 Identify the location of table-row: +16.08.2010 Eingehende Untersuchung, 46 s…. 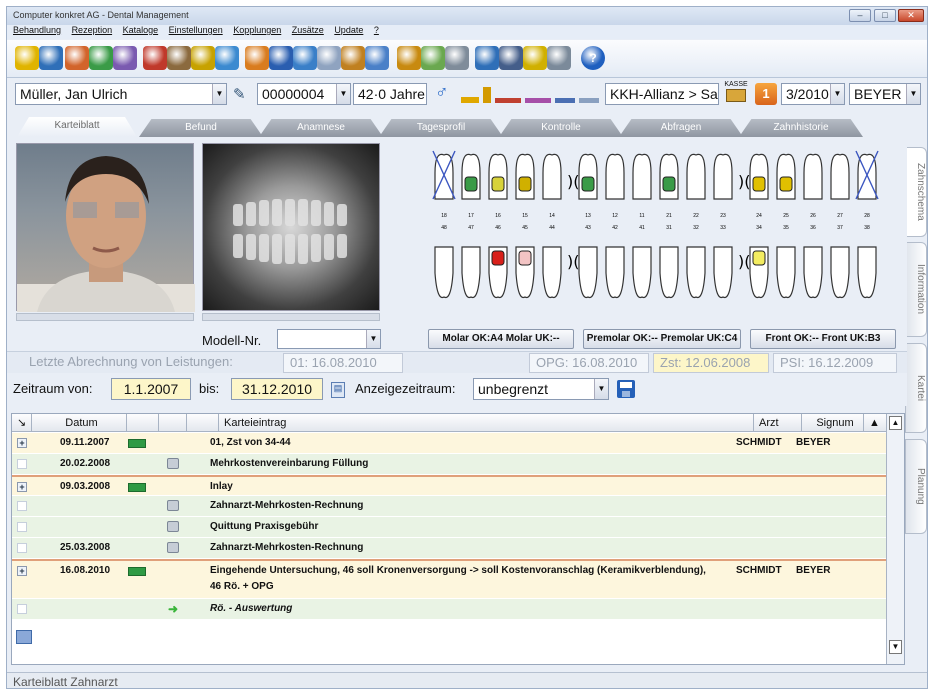
(449, 579).